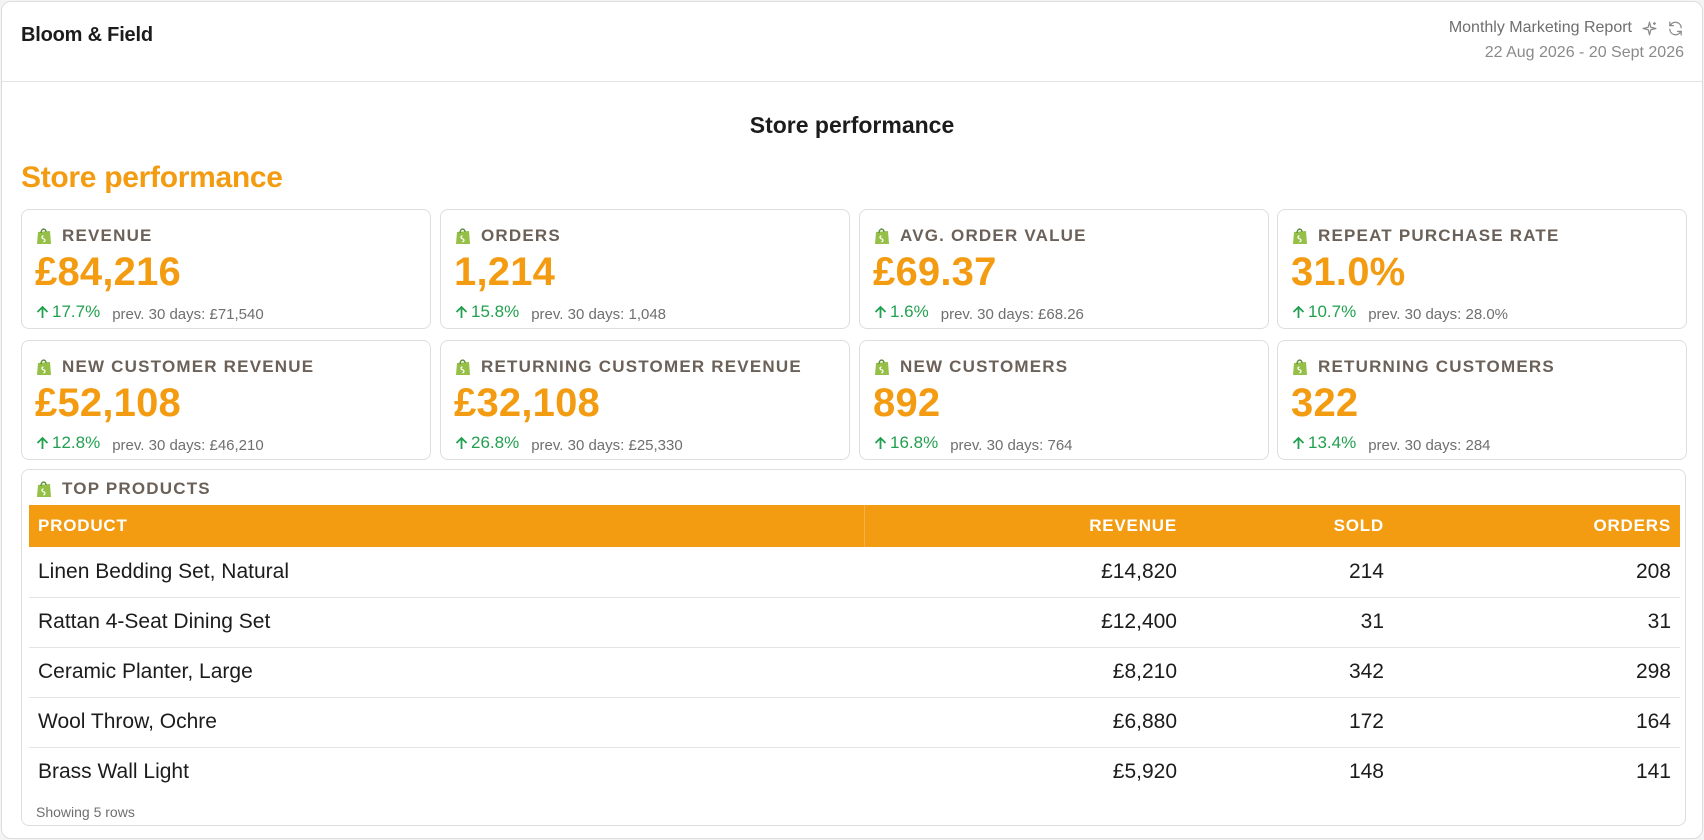 The image size is (1704, 840). I want to click on kpi-delta: 16.8%, so click(906, 443).